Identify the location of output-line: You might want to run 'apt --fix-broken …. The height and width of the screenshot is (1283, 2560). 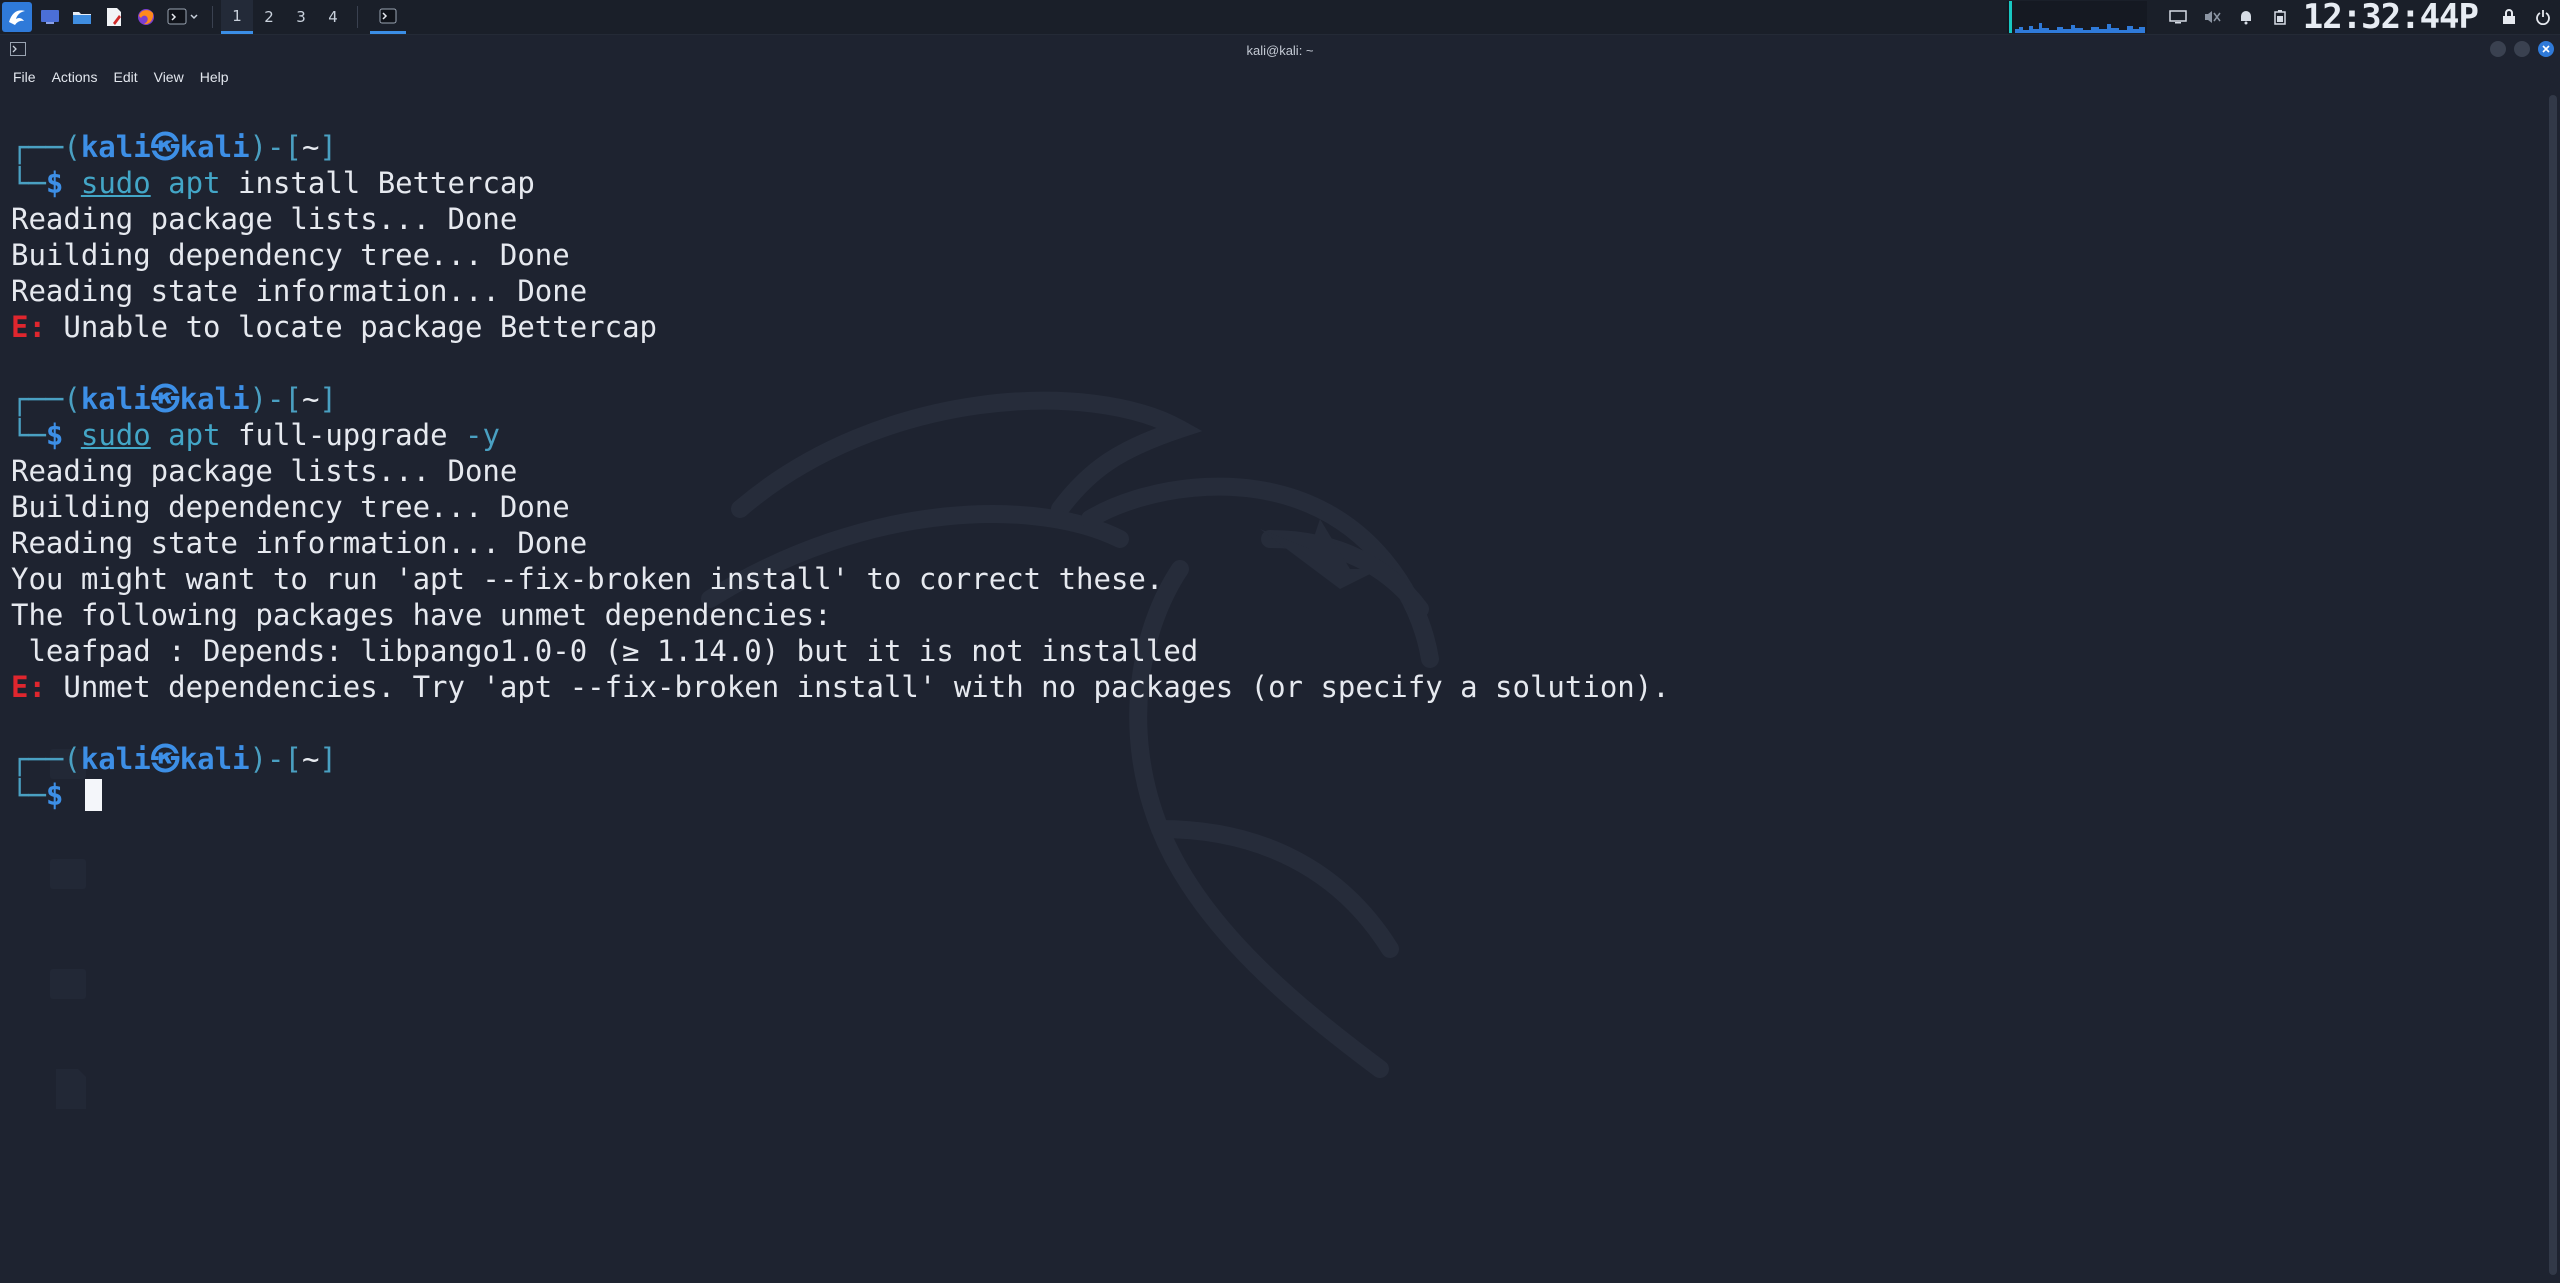
(840, 579).